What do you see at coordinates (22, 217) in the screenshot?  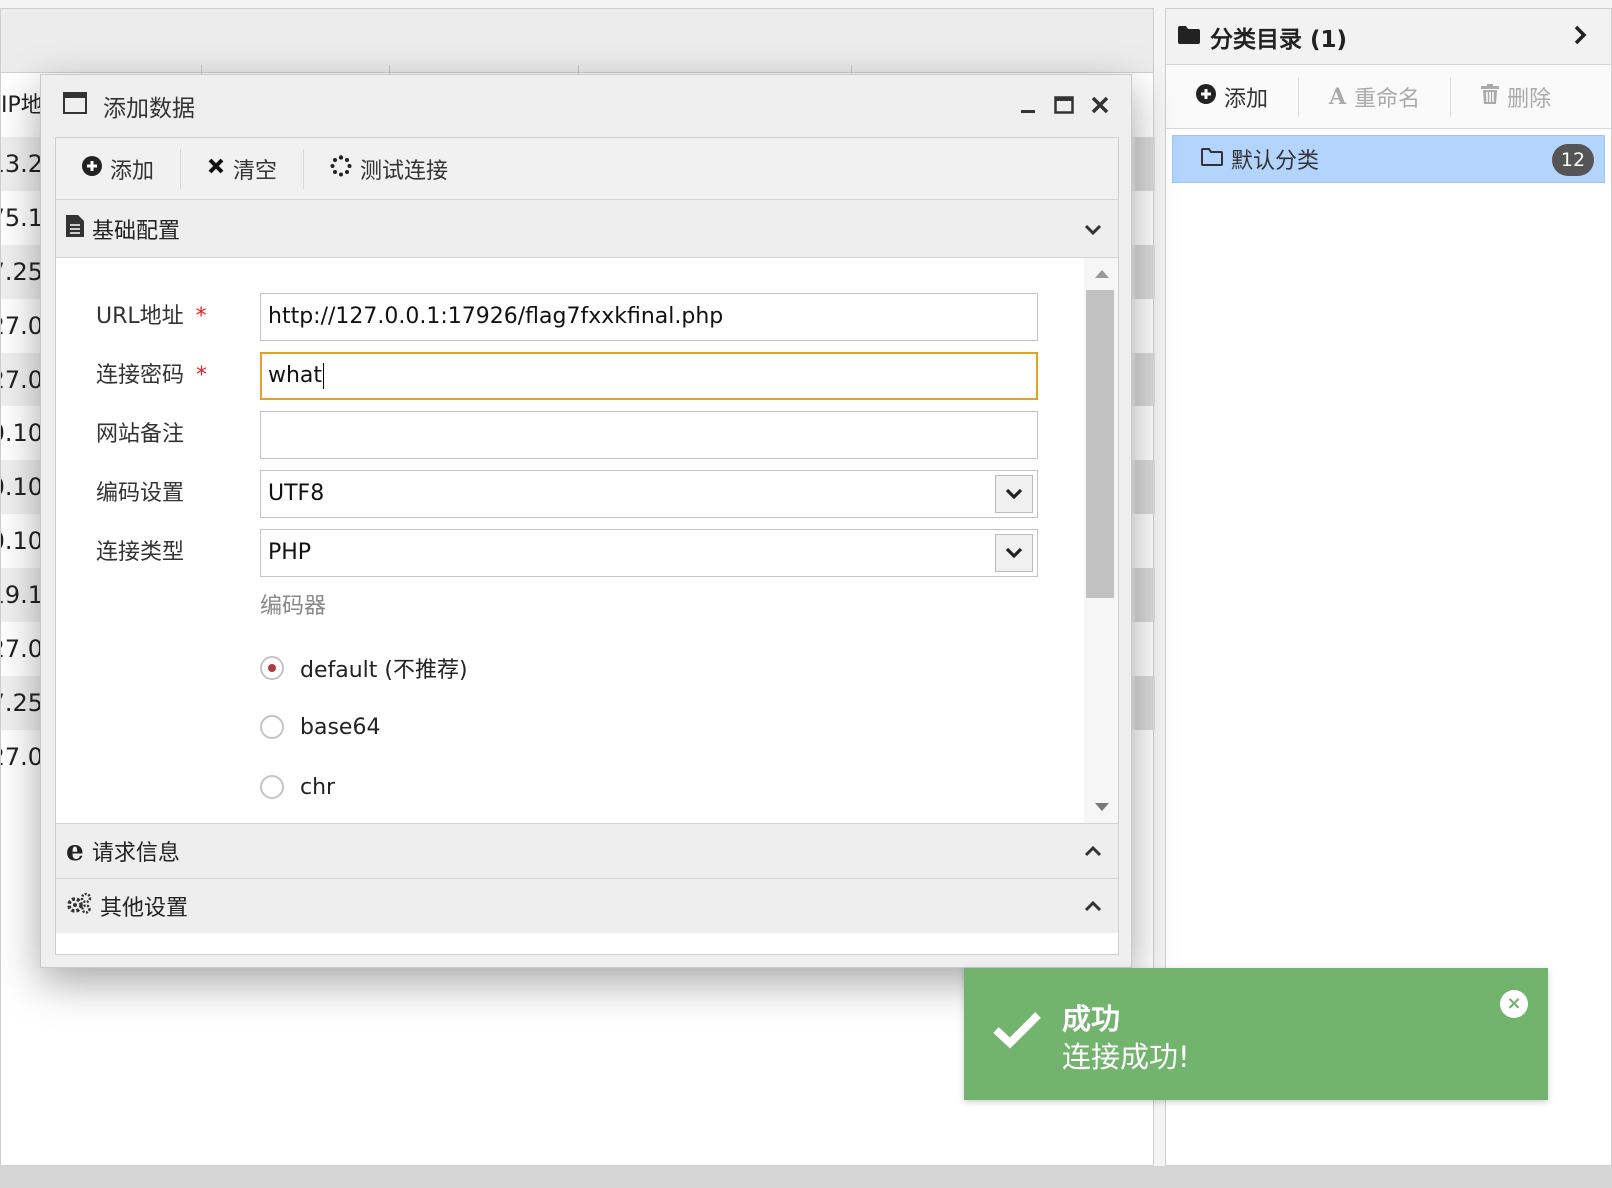 I see `row-ip-cell: 75.1` at bounding box center [22, 217].